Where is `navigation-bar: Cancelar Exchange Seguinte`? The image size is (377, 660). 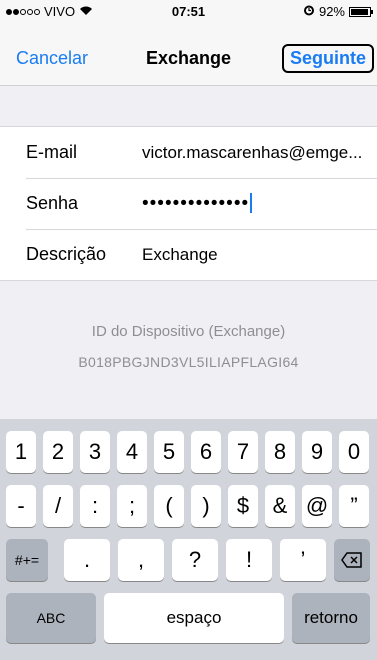
navigation-bar: Cancelar Exchange Seguinte is located at coordinates (188, 54).